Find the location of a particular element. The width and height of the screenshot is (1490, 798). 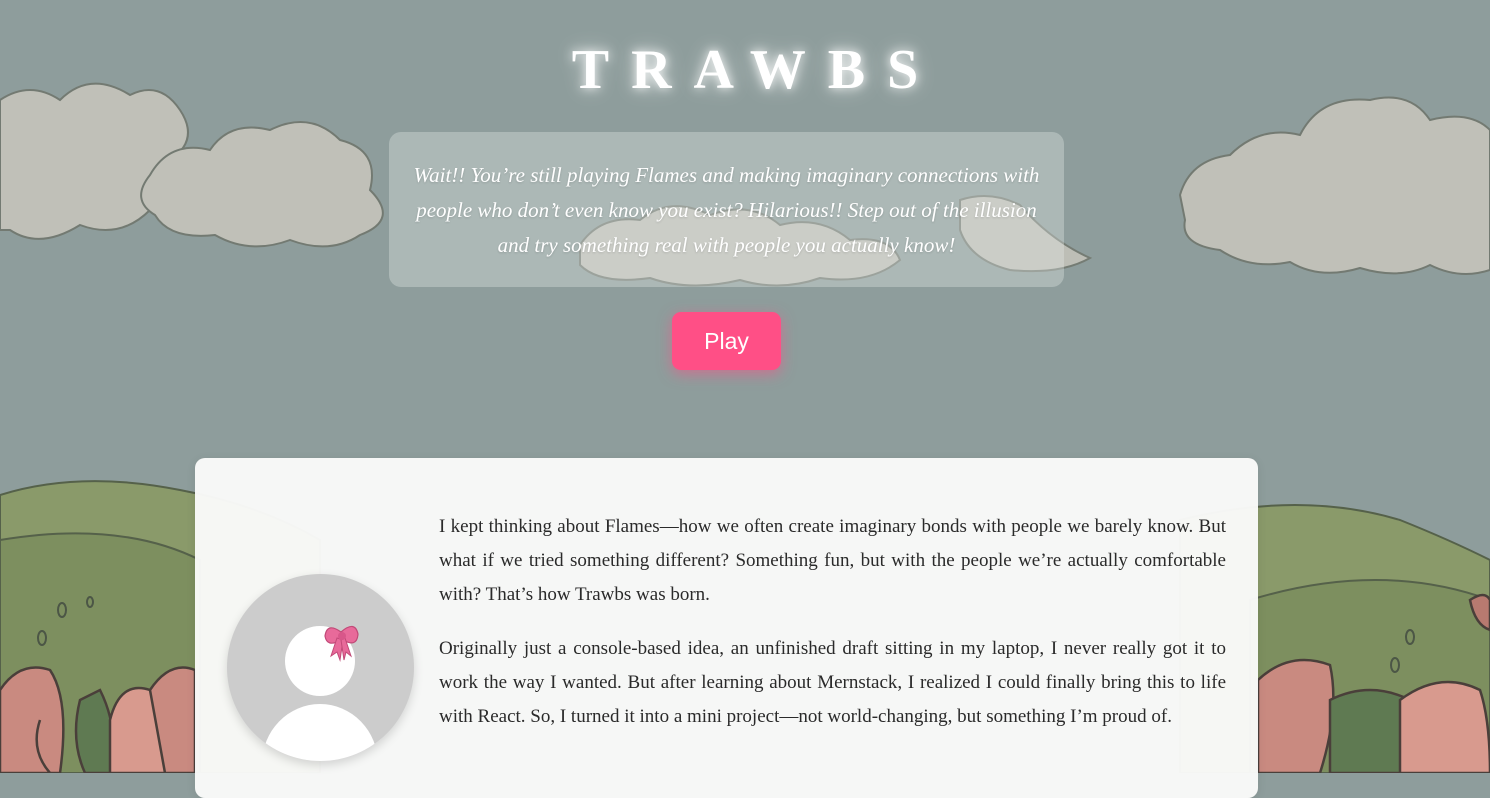

page-title: TRAWBS is located at coordinates (756, 70).